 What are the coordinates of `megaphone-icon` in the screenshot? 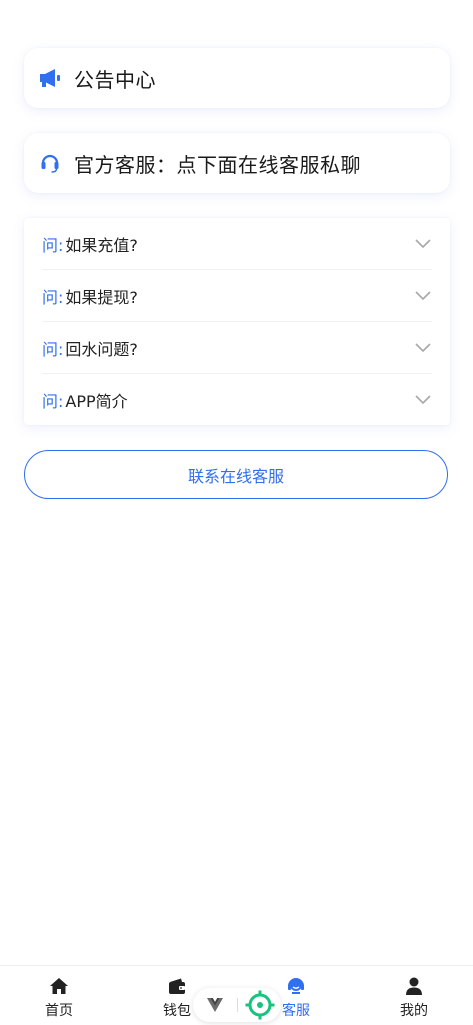 It's located at (50, 78).